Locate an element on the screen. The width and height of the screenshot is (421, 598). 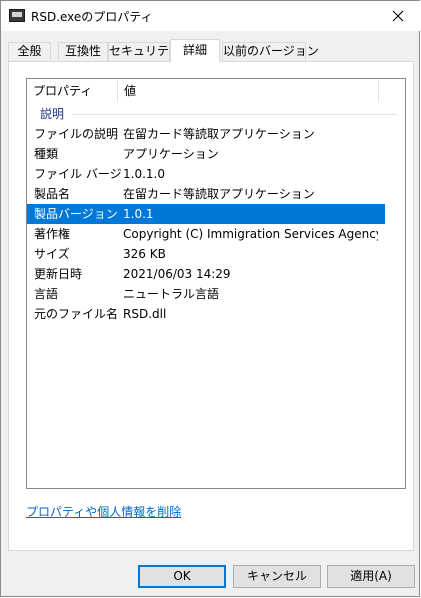
property-name: 著作権 is located at coordinates (52, 234).